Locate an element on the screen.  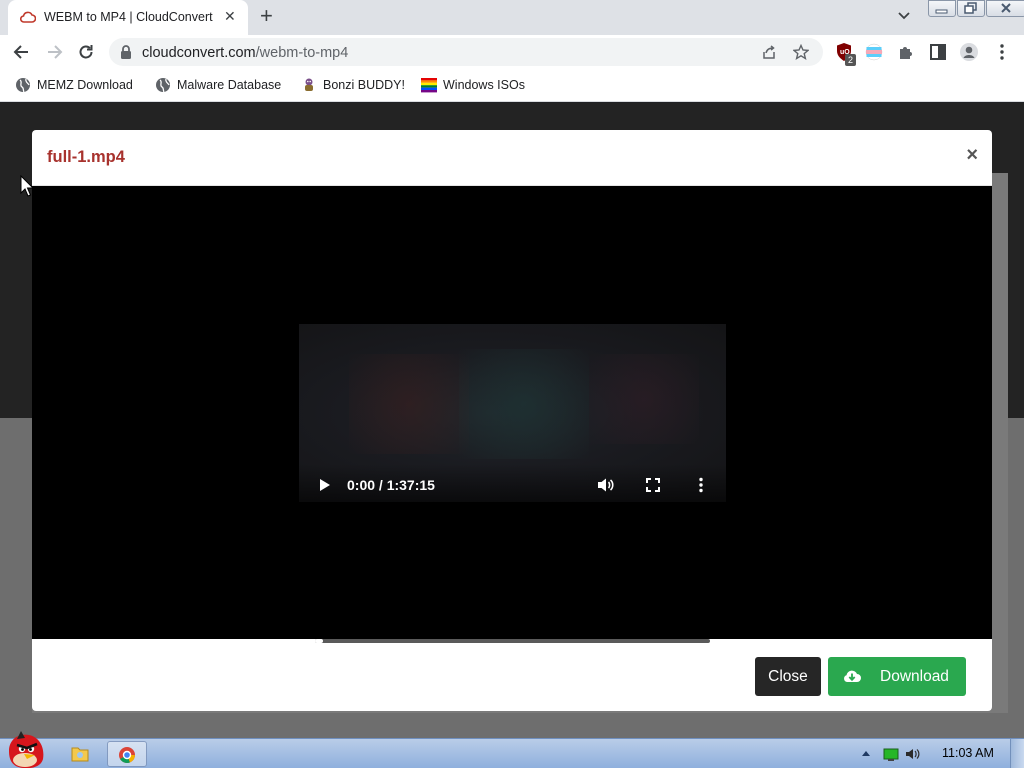
bookmark-star-icon is located at coordinates (801, 52).